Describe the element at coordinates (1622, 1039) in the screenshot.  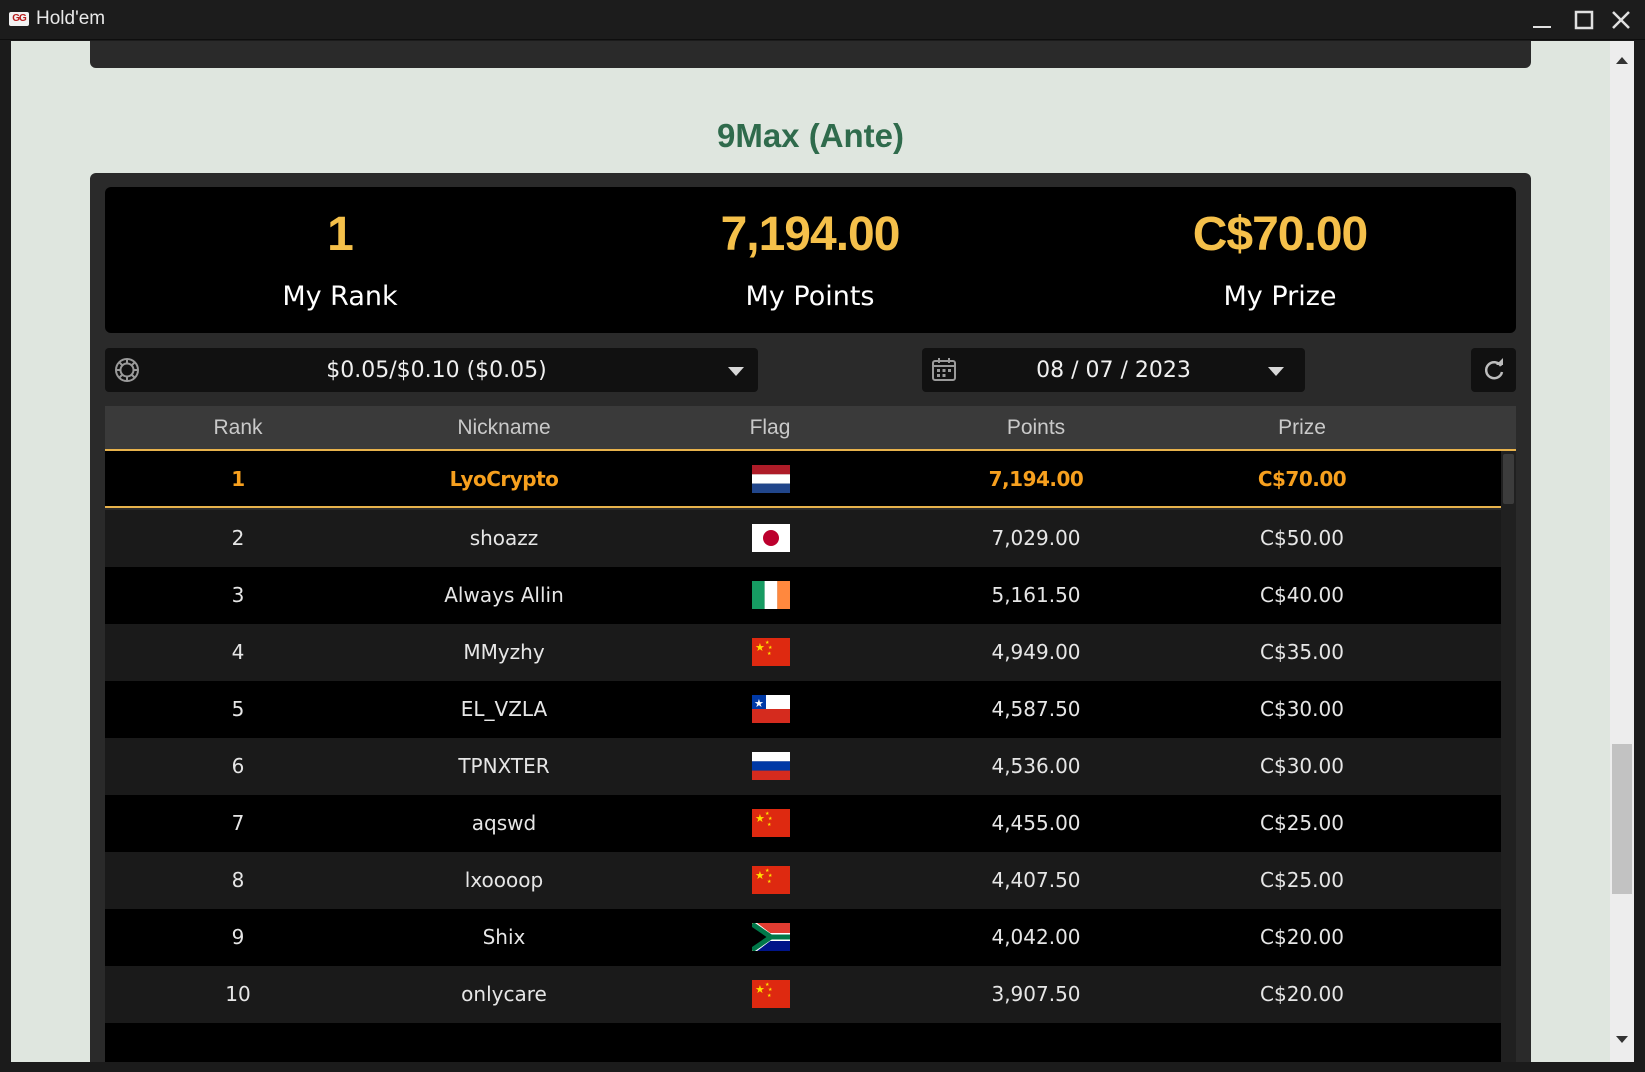
I see `scroll-down-icon` at that location.